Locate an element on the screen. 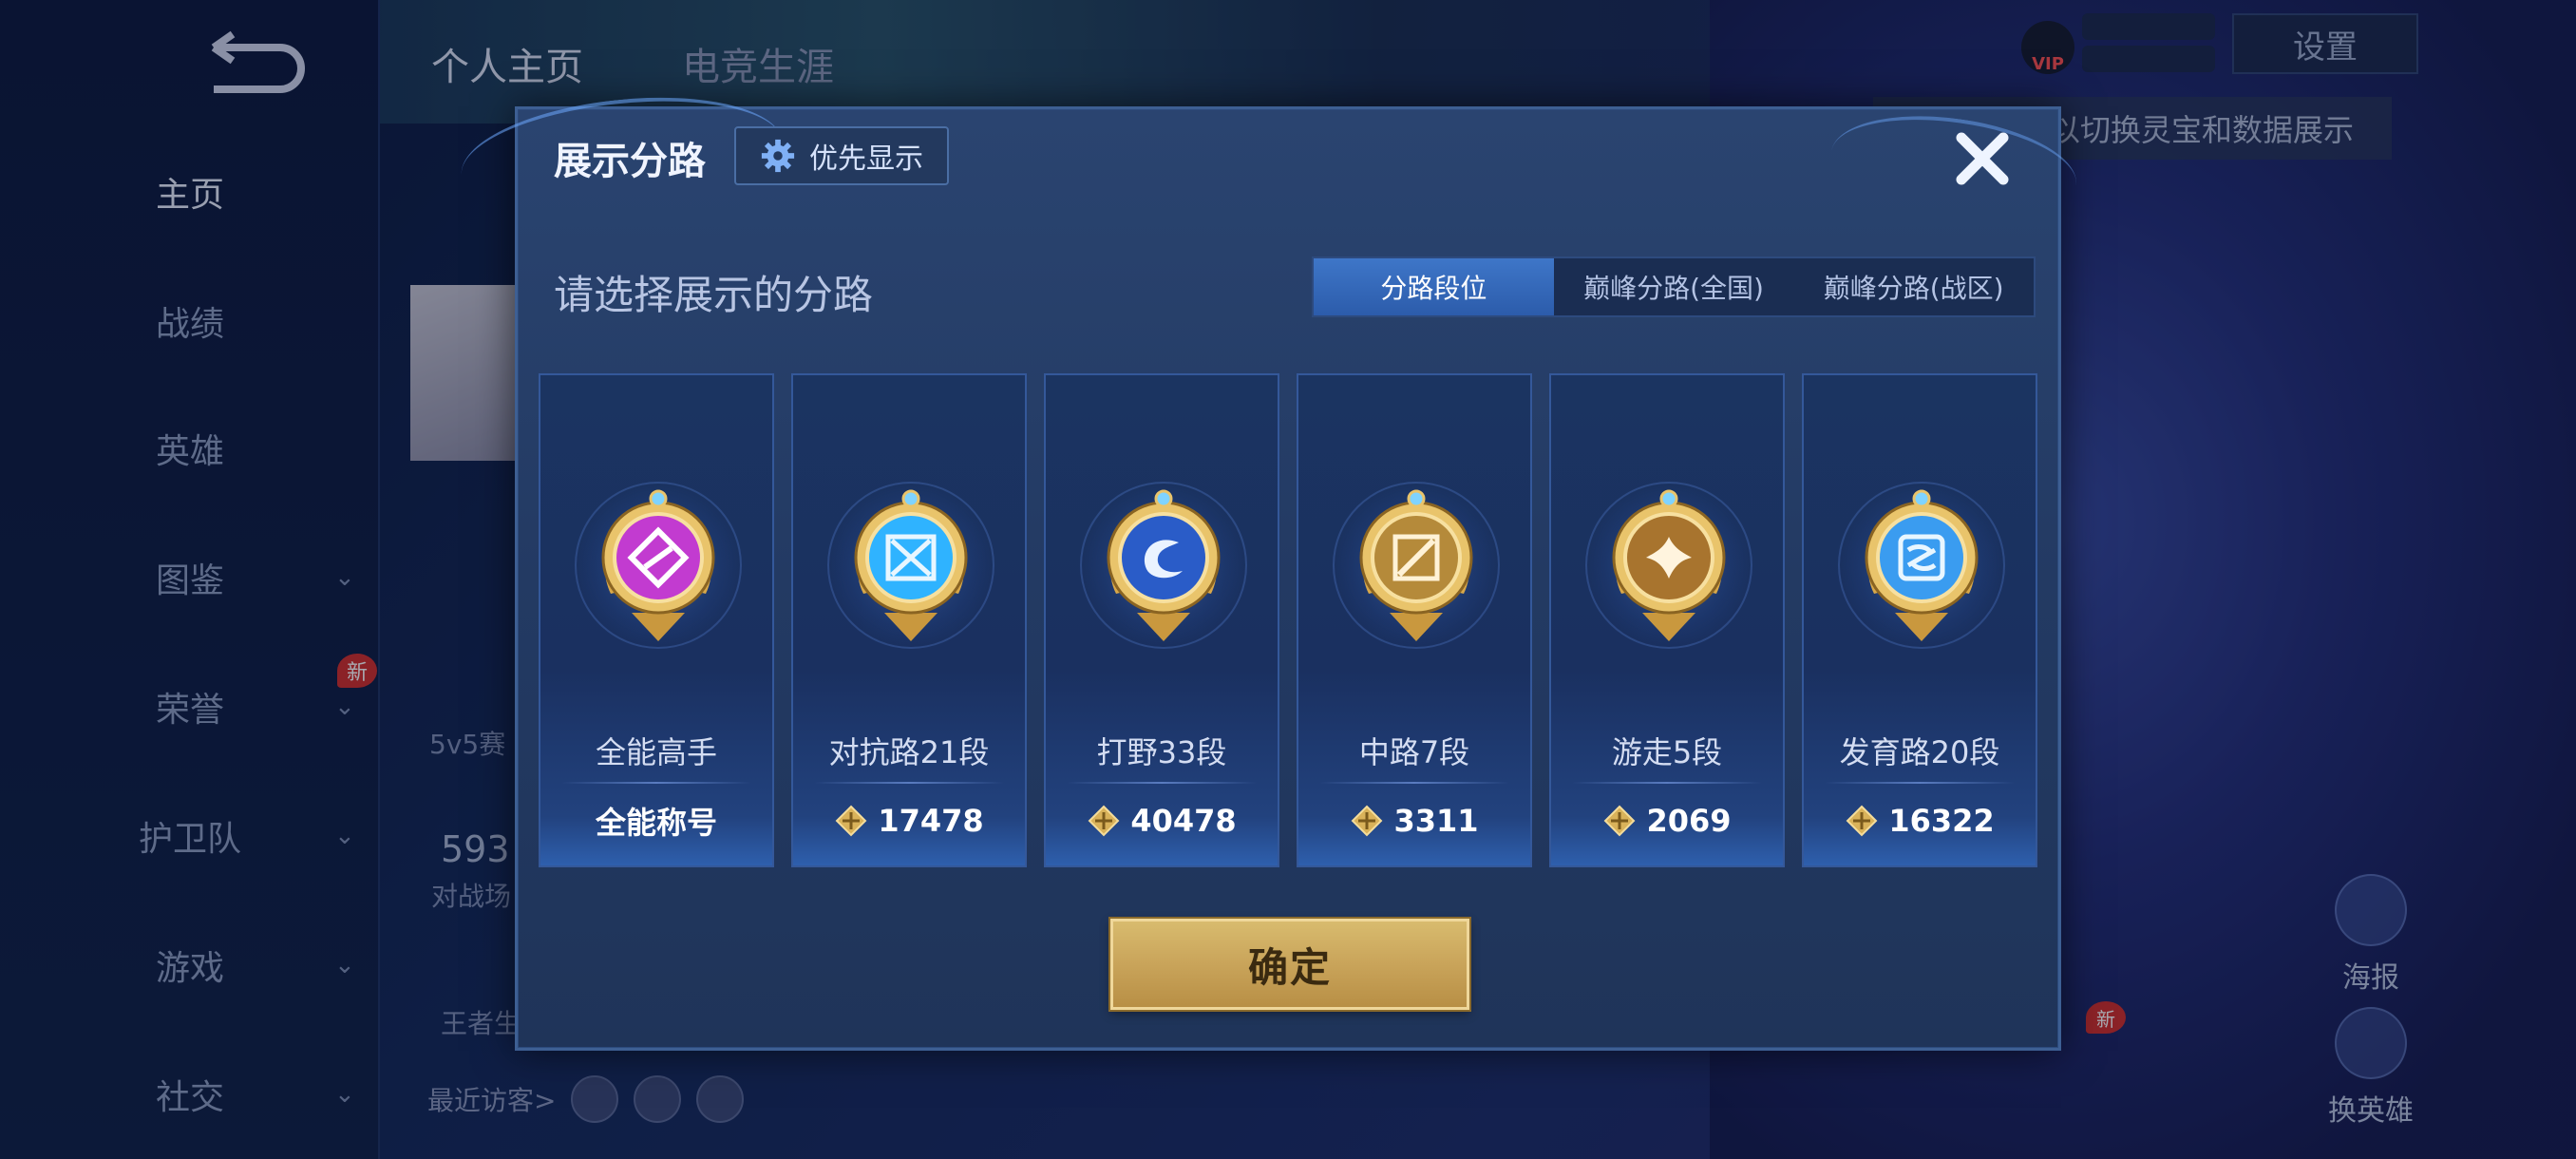  tab-peak-lane-national: 巅峰分路(全国) is located at coordinates (1674, 286).